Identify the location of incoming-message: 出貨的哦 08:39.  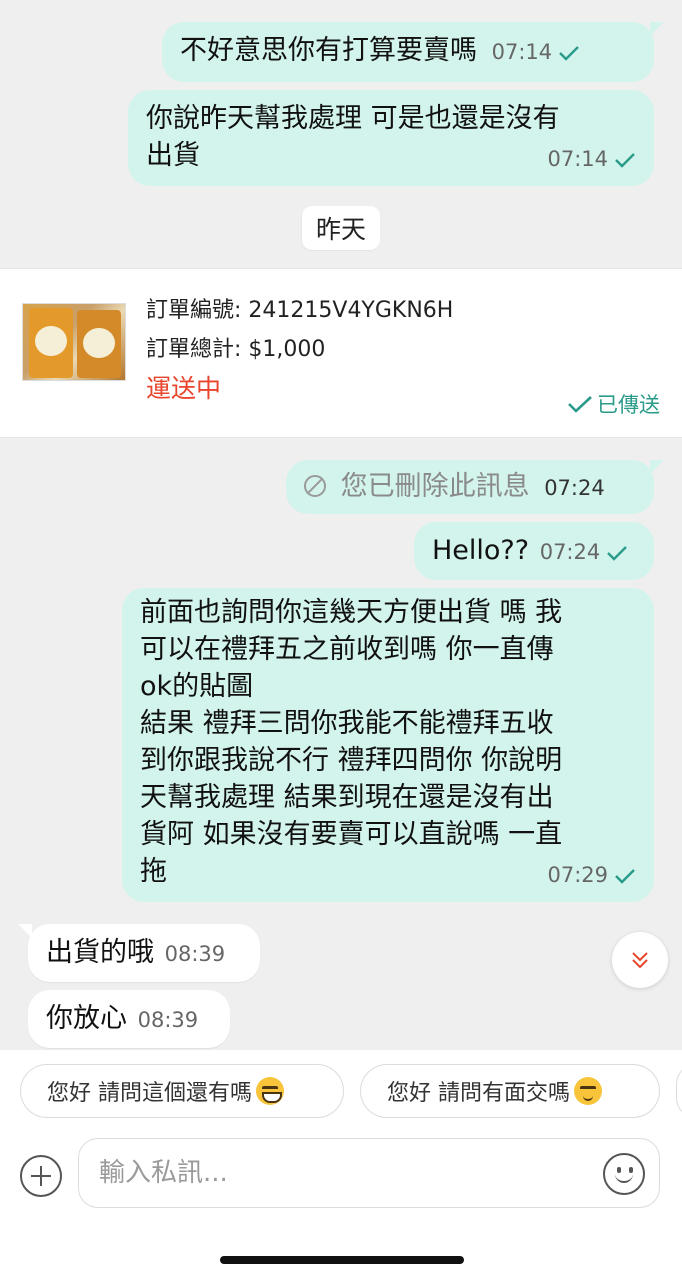
(139, 953).